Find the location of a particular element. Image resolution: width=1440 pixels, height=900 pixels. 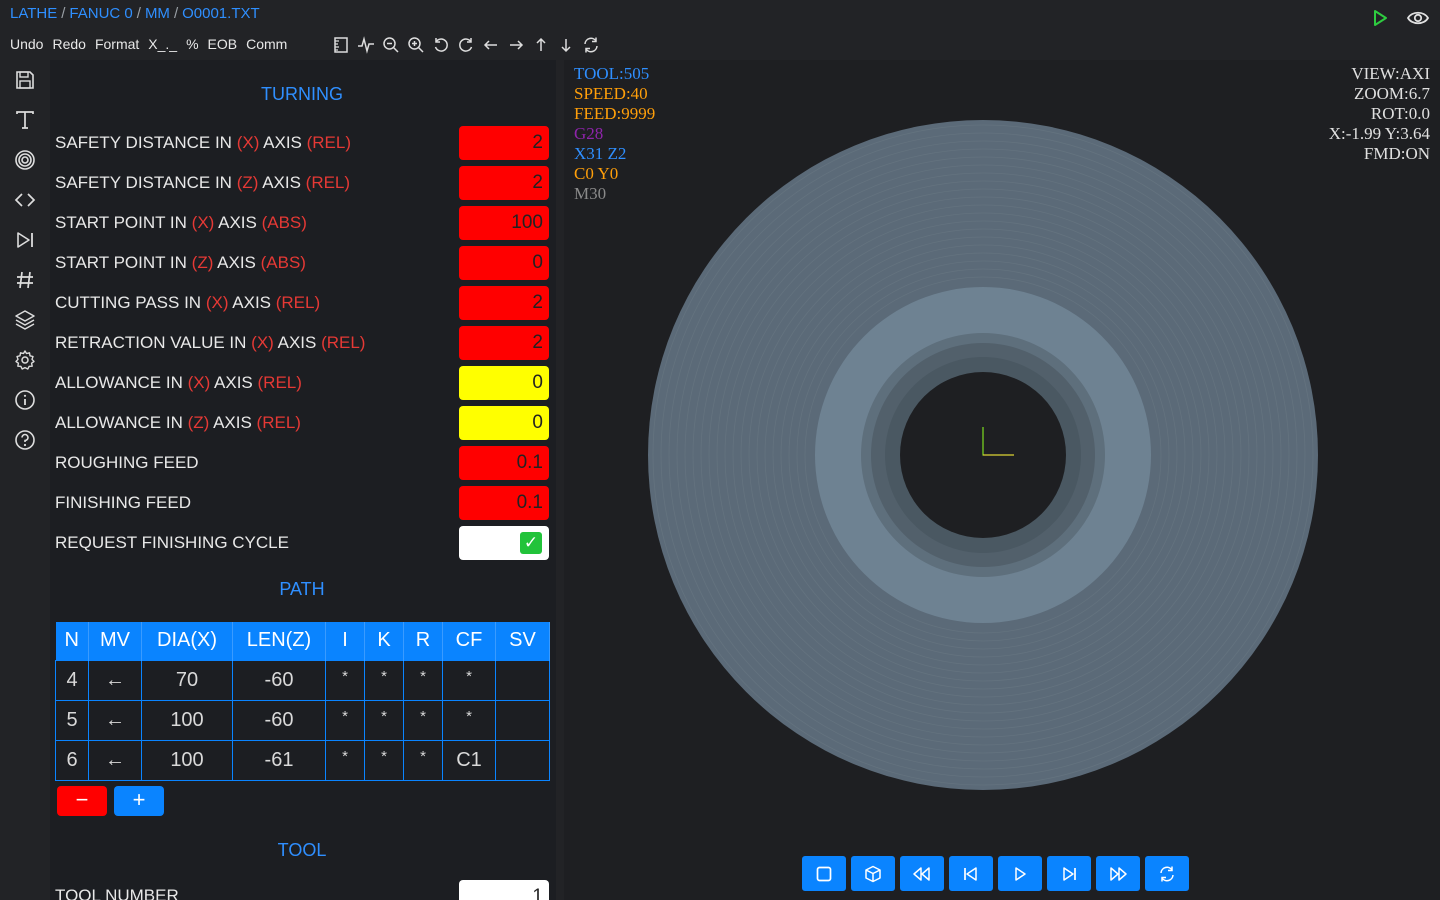

rewind-button is located at coordinates (922, 873).